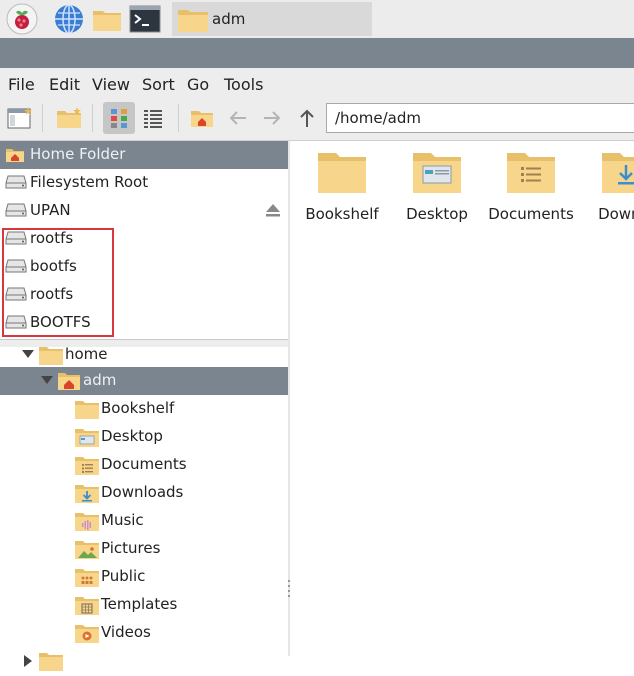 This screenshot has width=634, height=676. What do you see at coordinates (64, 84) in the screenshot?
I see `menu-edit: Edit` at bounding box center [64, 84].